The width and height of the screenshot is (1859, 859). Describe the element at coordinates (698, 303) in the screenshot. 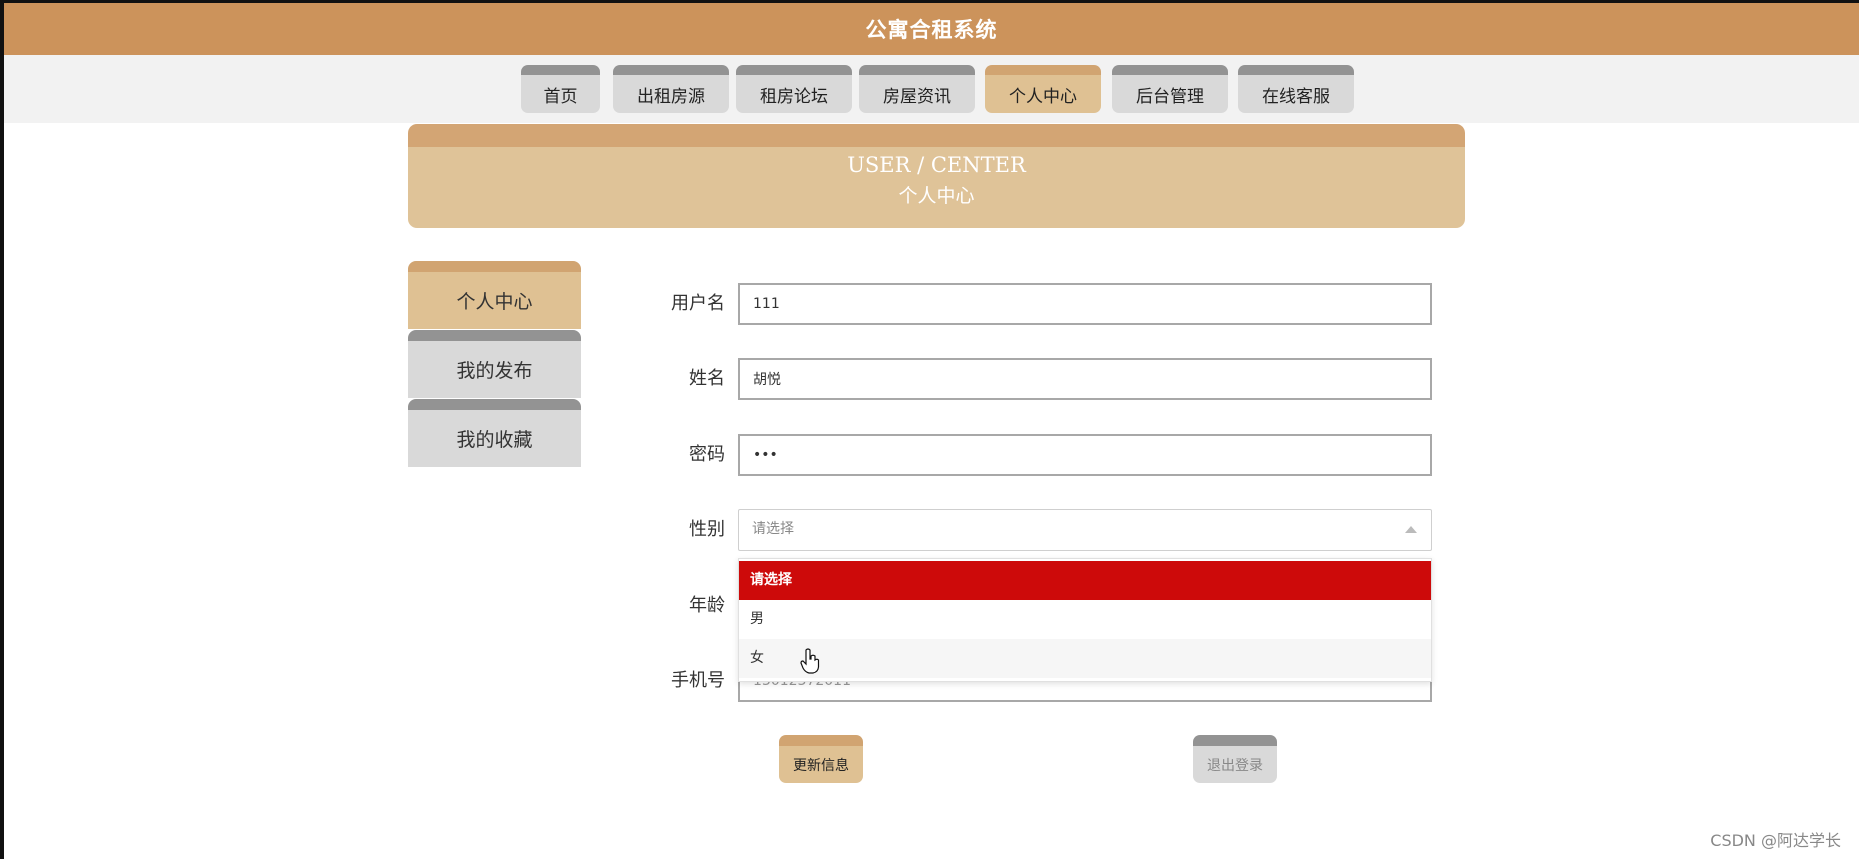

I see `username-label: 用户名` at that location.